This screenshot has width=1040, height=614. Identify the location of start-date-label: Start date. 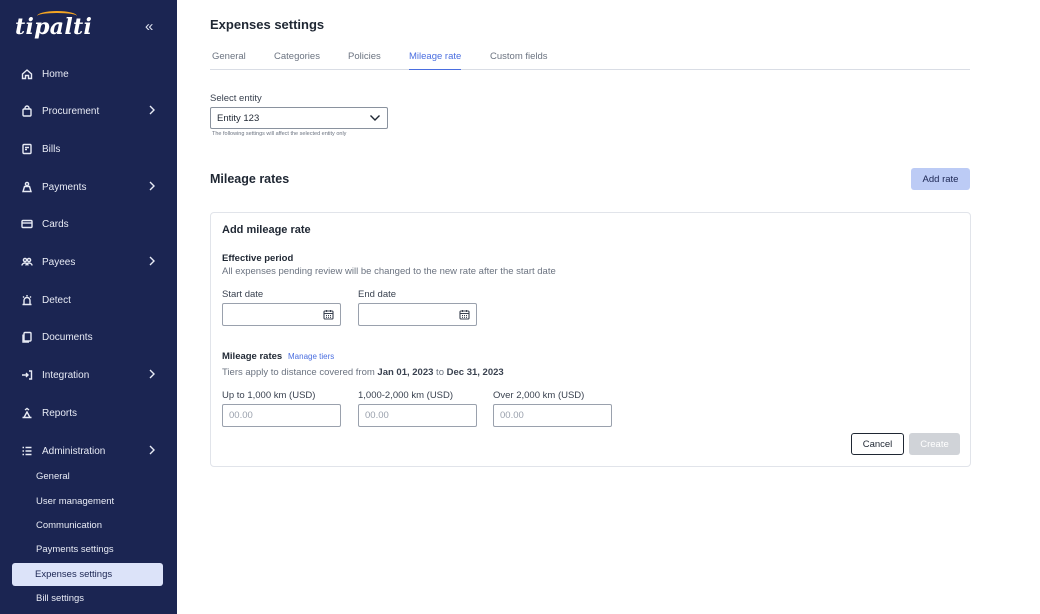
(243, 294).